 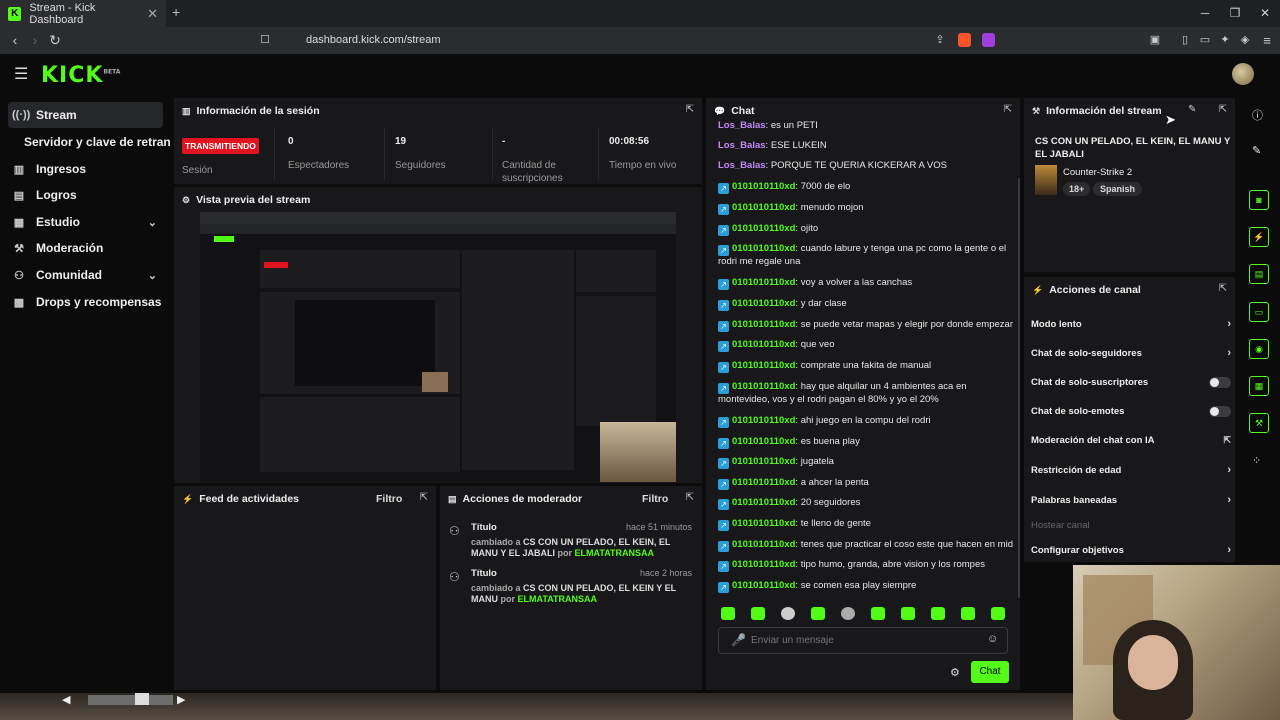 I want to click on sidebar-item-stream: ((·)) Stream, so click(x=85, y=115).